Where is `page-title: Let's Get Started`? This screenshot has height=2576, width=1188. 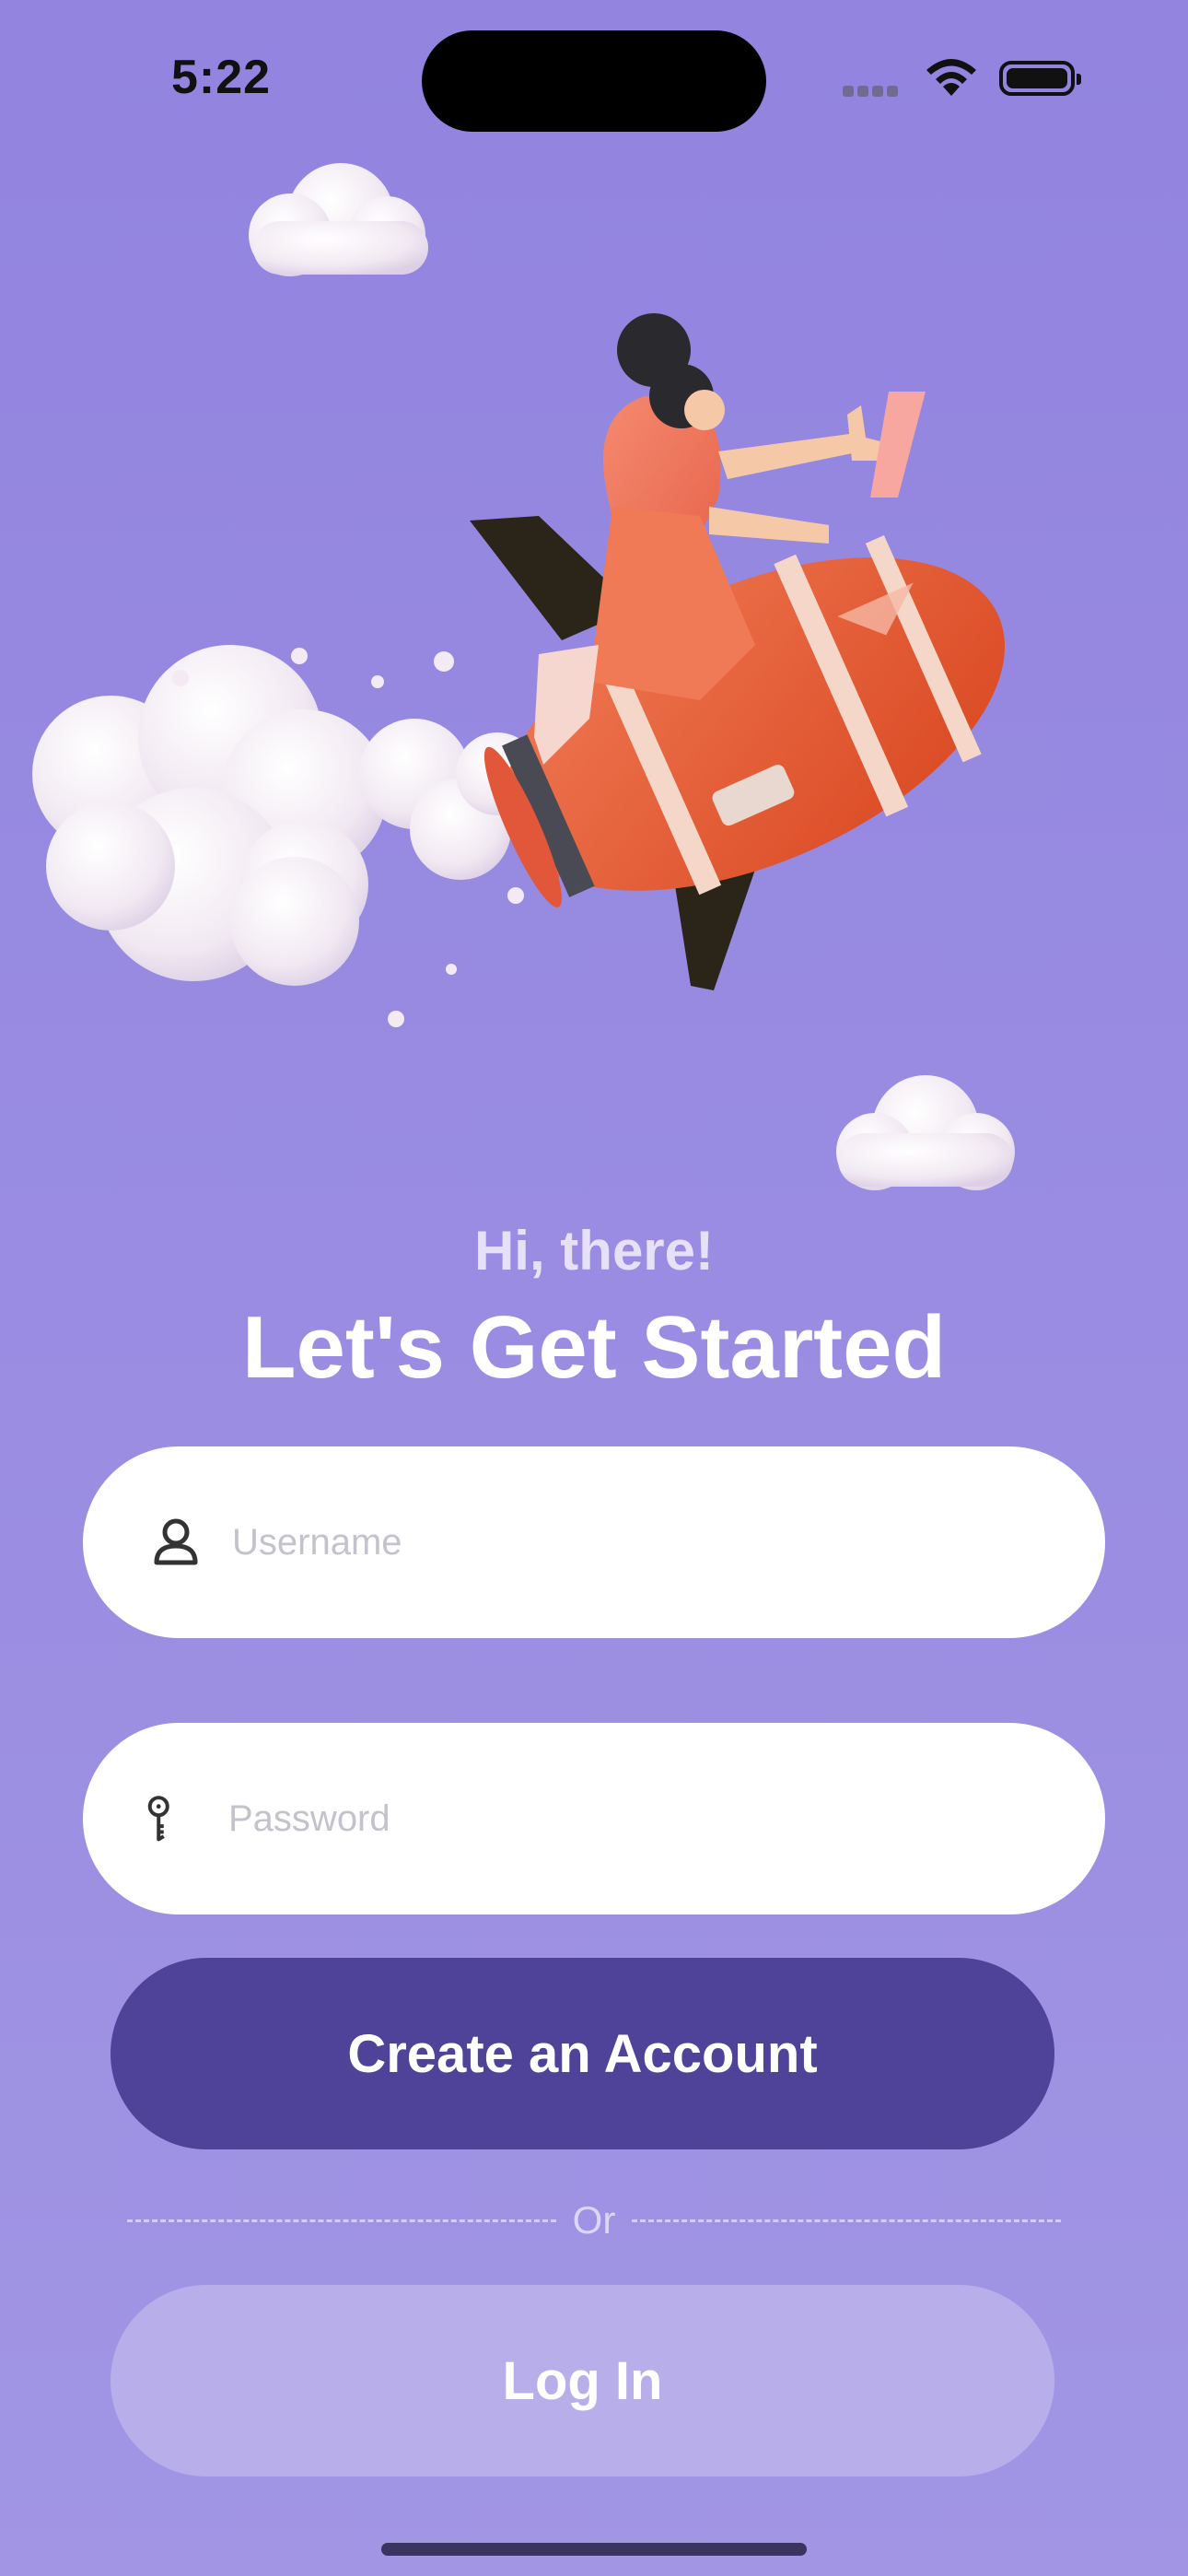 page-title: Let's Get Started is located at coordinates (594, 1347).